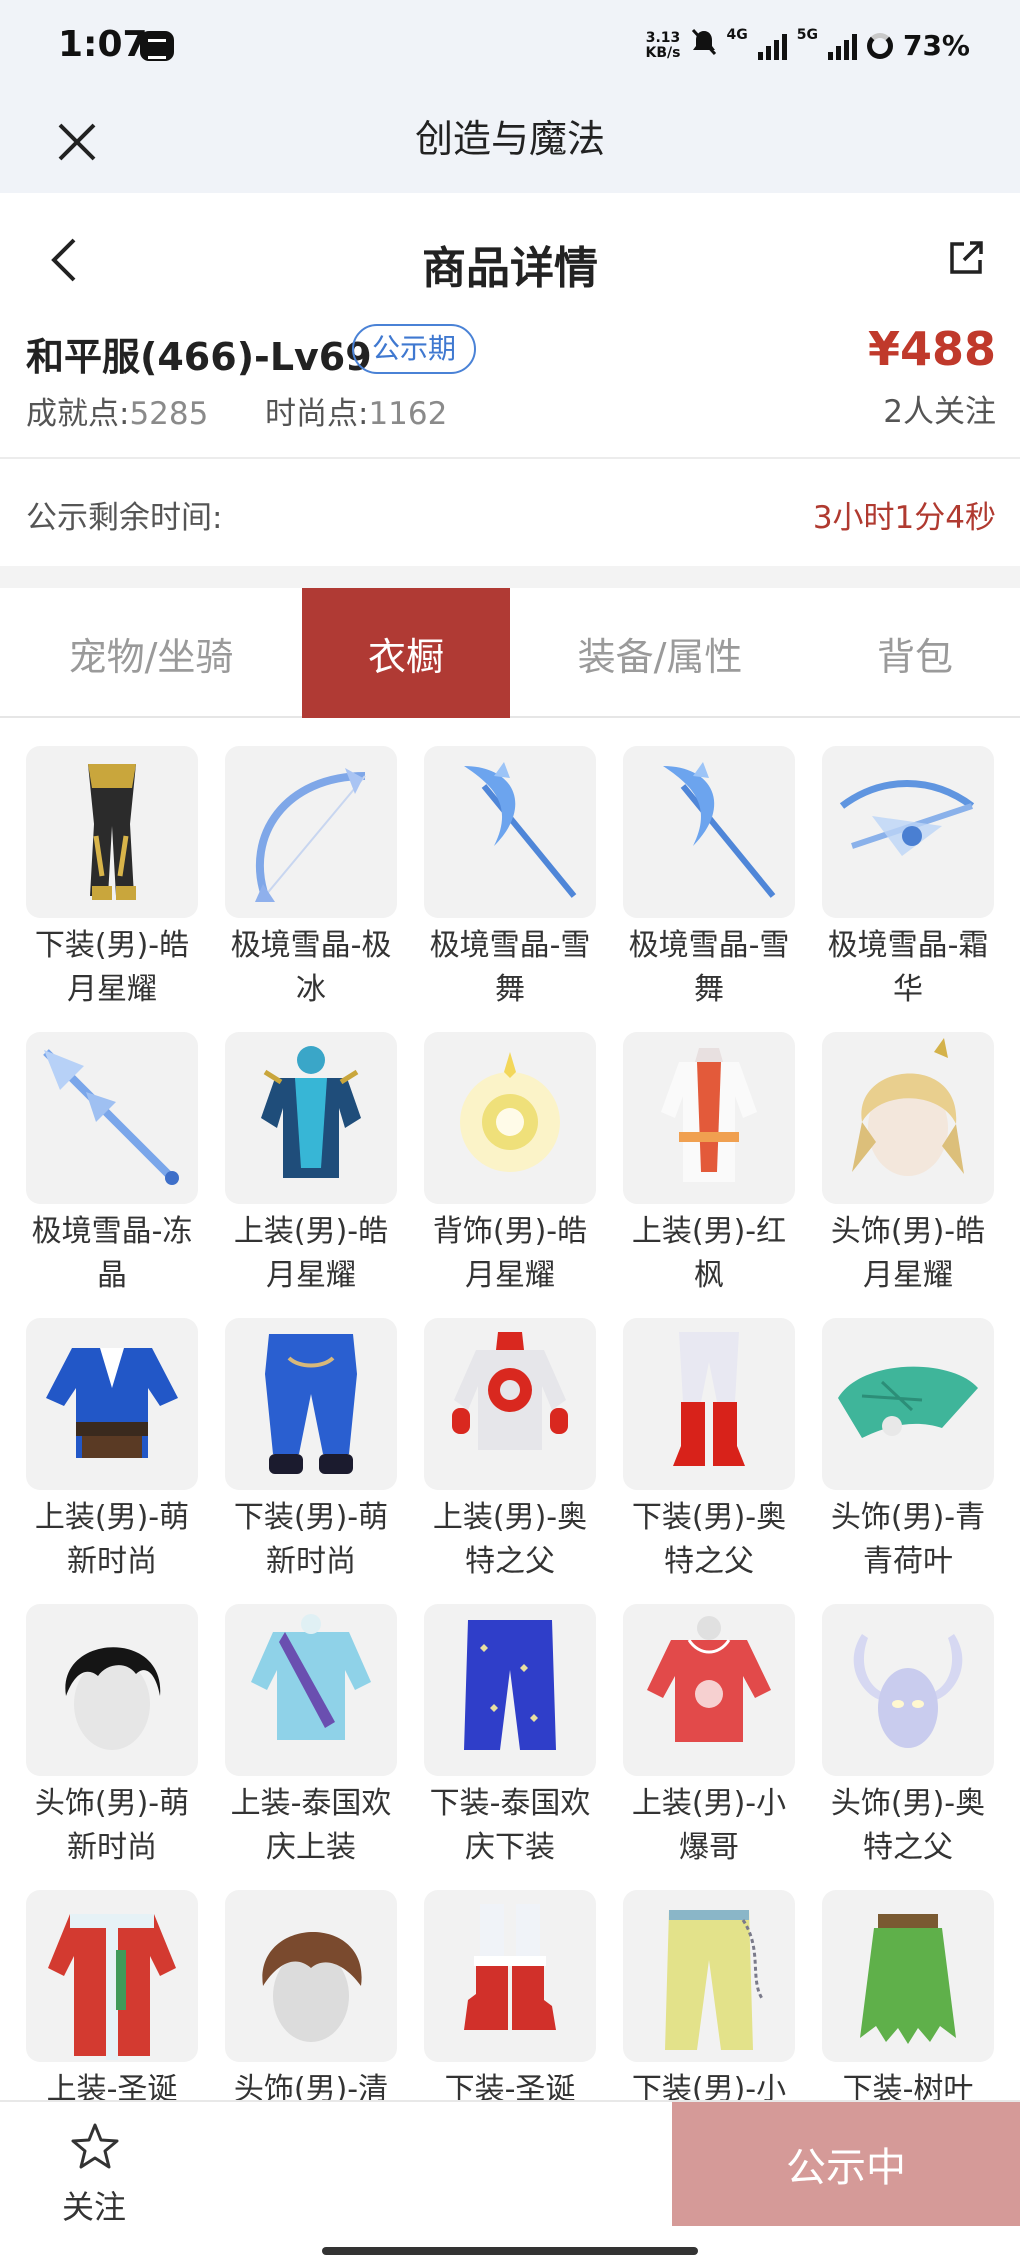 Image resolution: width=1020 pixels, height=2267 pixels. I want to click on tab-pets-mounts: 宠物/坐骑, so click(151, 653).